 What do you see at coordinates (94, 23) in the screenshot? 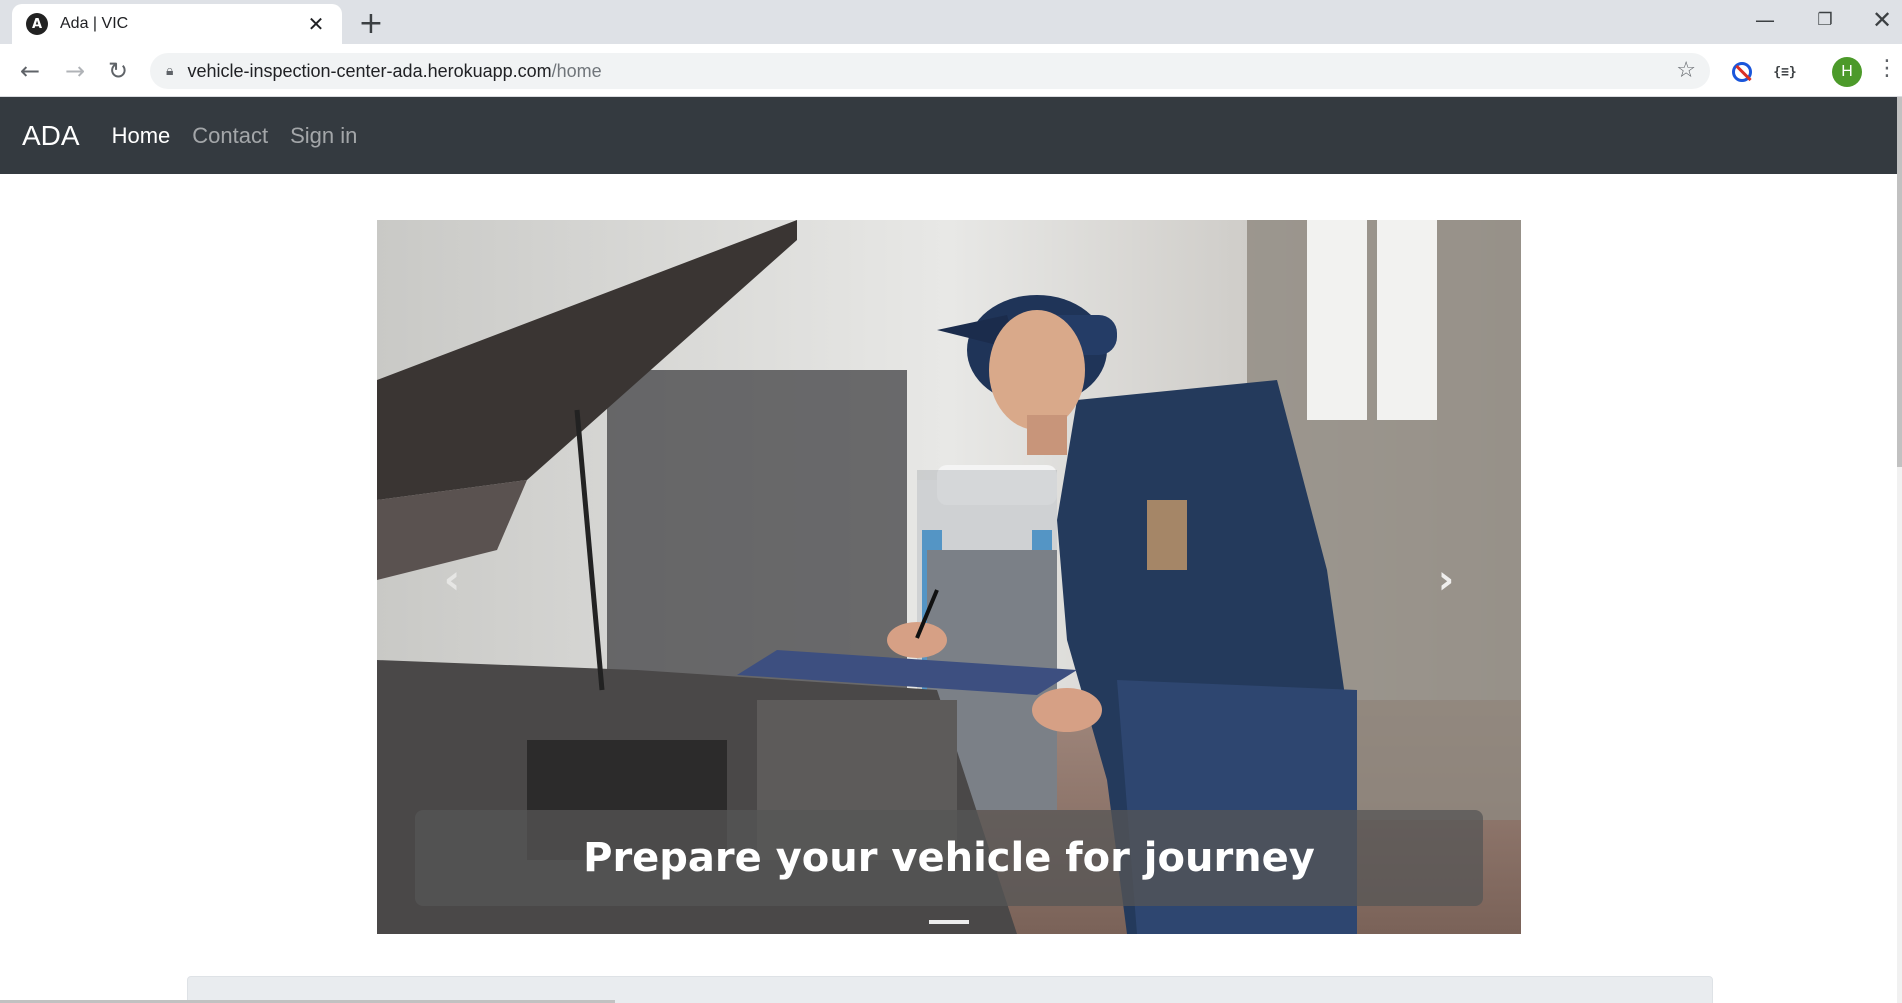
I see `tab-title: Ada | VIC` at bounding box center [94, 23].